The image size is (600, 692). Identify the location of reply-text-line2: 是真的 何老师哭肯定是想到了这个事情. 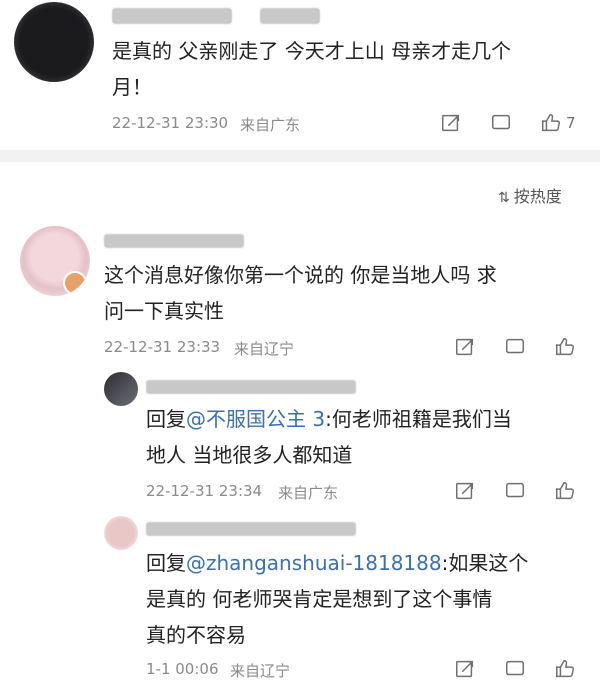
(319, 599).